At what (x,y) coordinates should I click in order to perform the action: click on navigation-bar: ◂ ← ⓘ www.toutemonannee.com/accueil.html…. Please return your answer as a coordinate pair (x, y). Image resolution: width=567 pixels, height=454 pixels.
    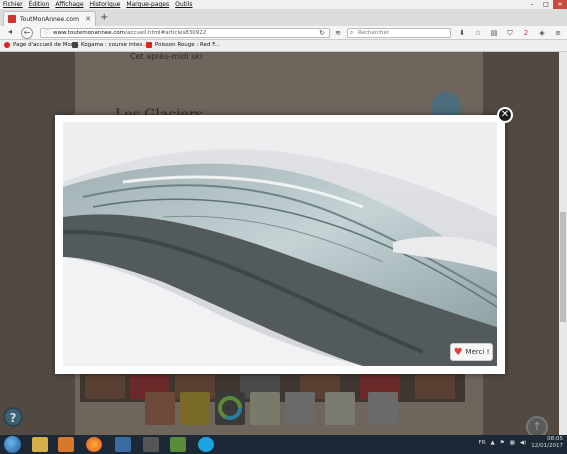
    Looking at the image, I should click on (283, 33).